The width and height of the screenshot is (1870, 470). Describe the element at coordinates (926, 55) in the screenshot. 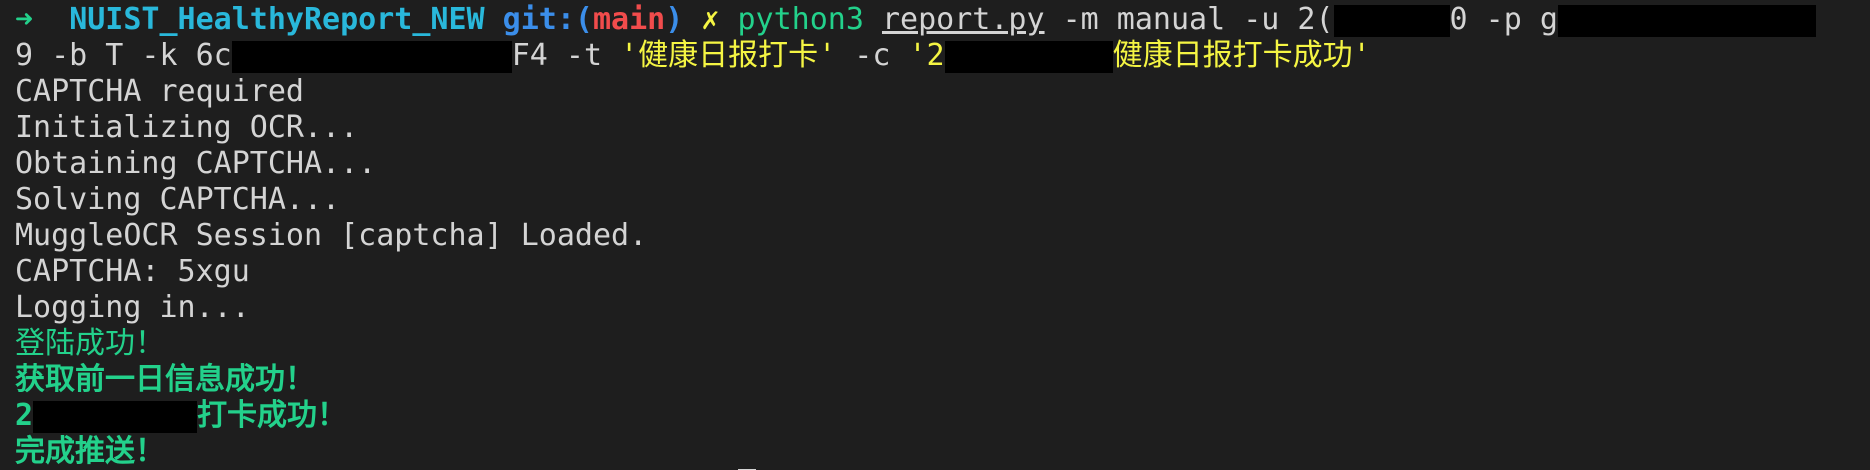

I see `command-content-arg-start: '2` at that location.